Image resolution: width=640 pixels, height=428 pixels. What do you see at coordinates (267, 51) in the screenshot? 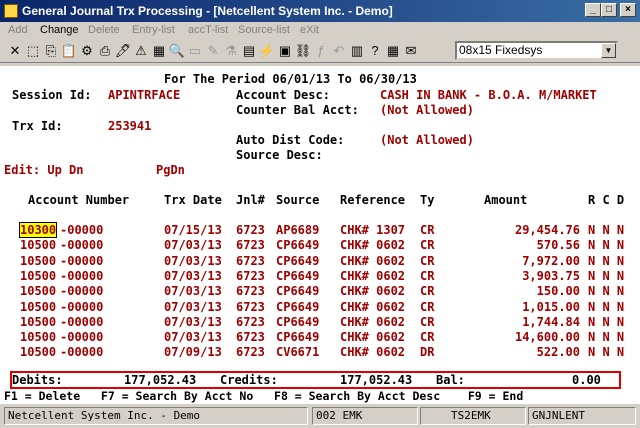
I see `flash-icon: ⚡` at bounding box center [267, 51].